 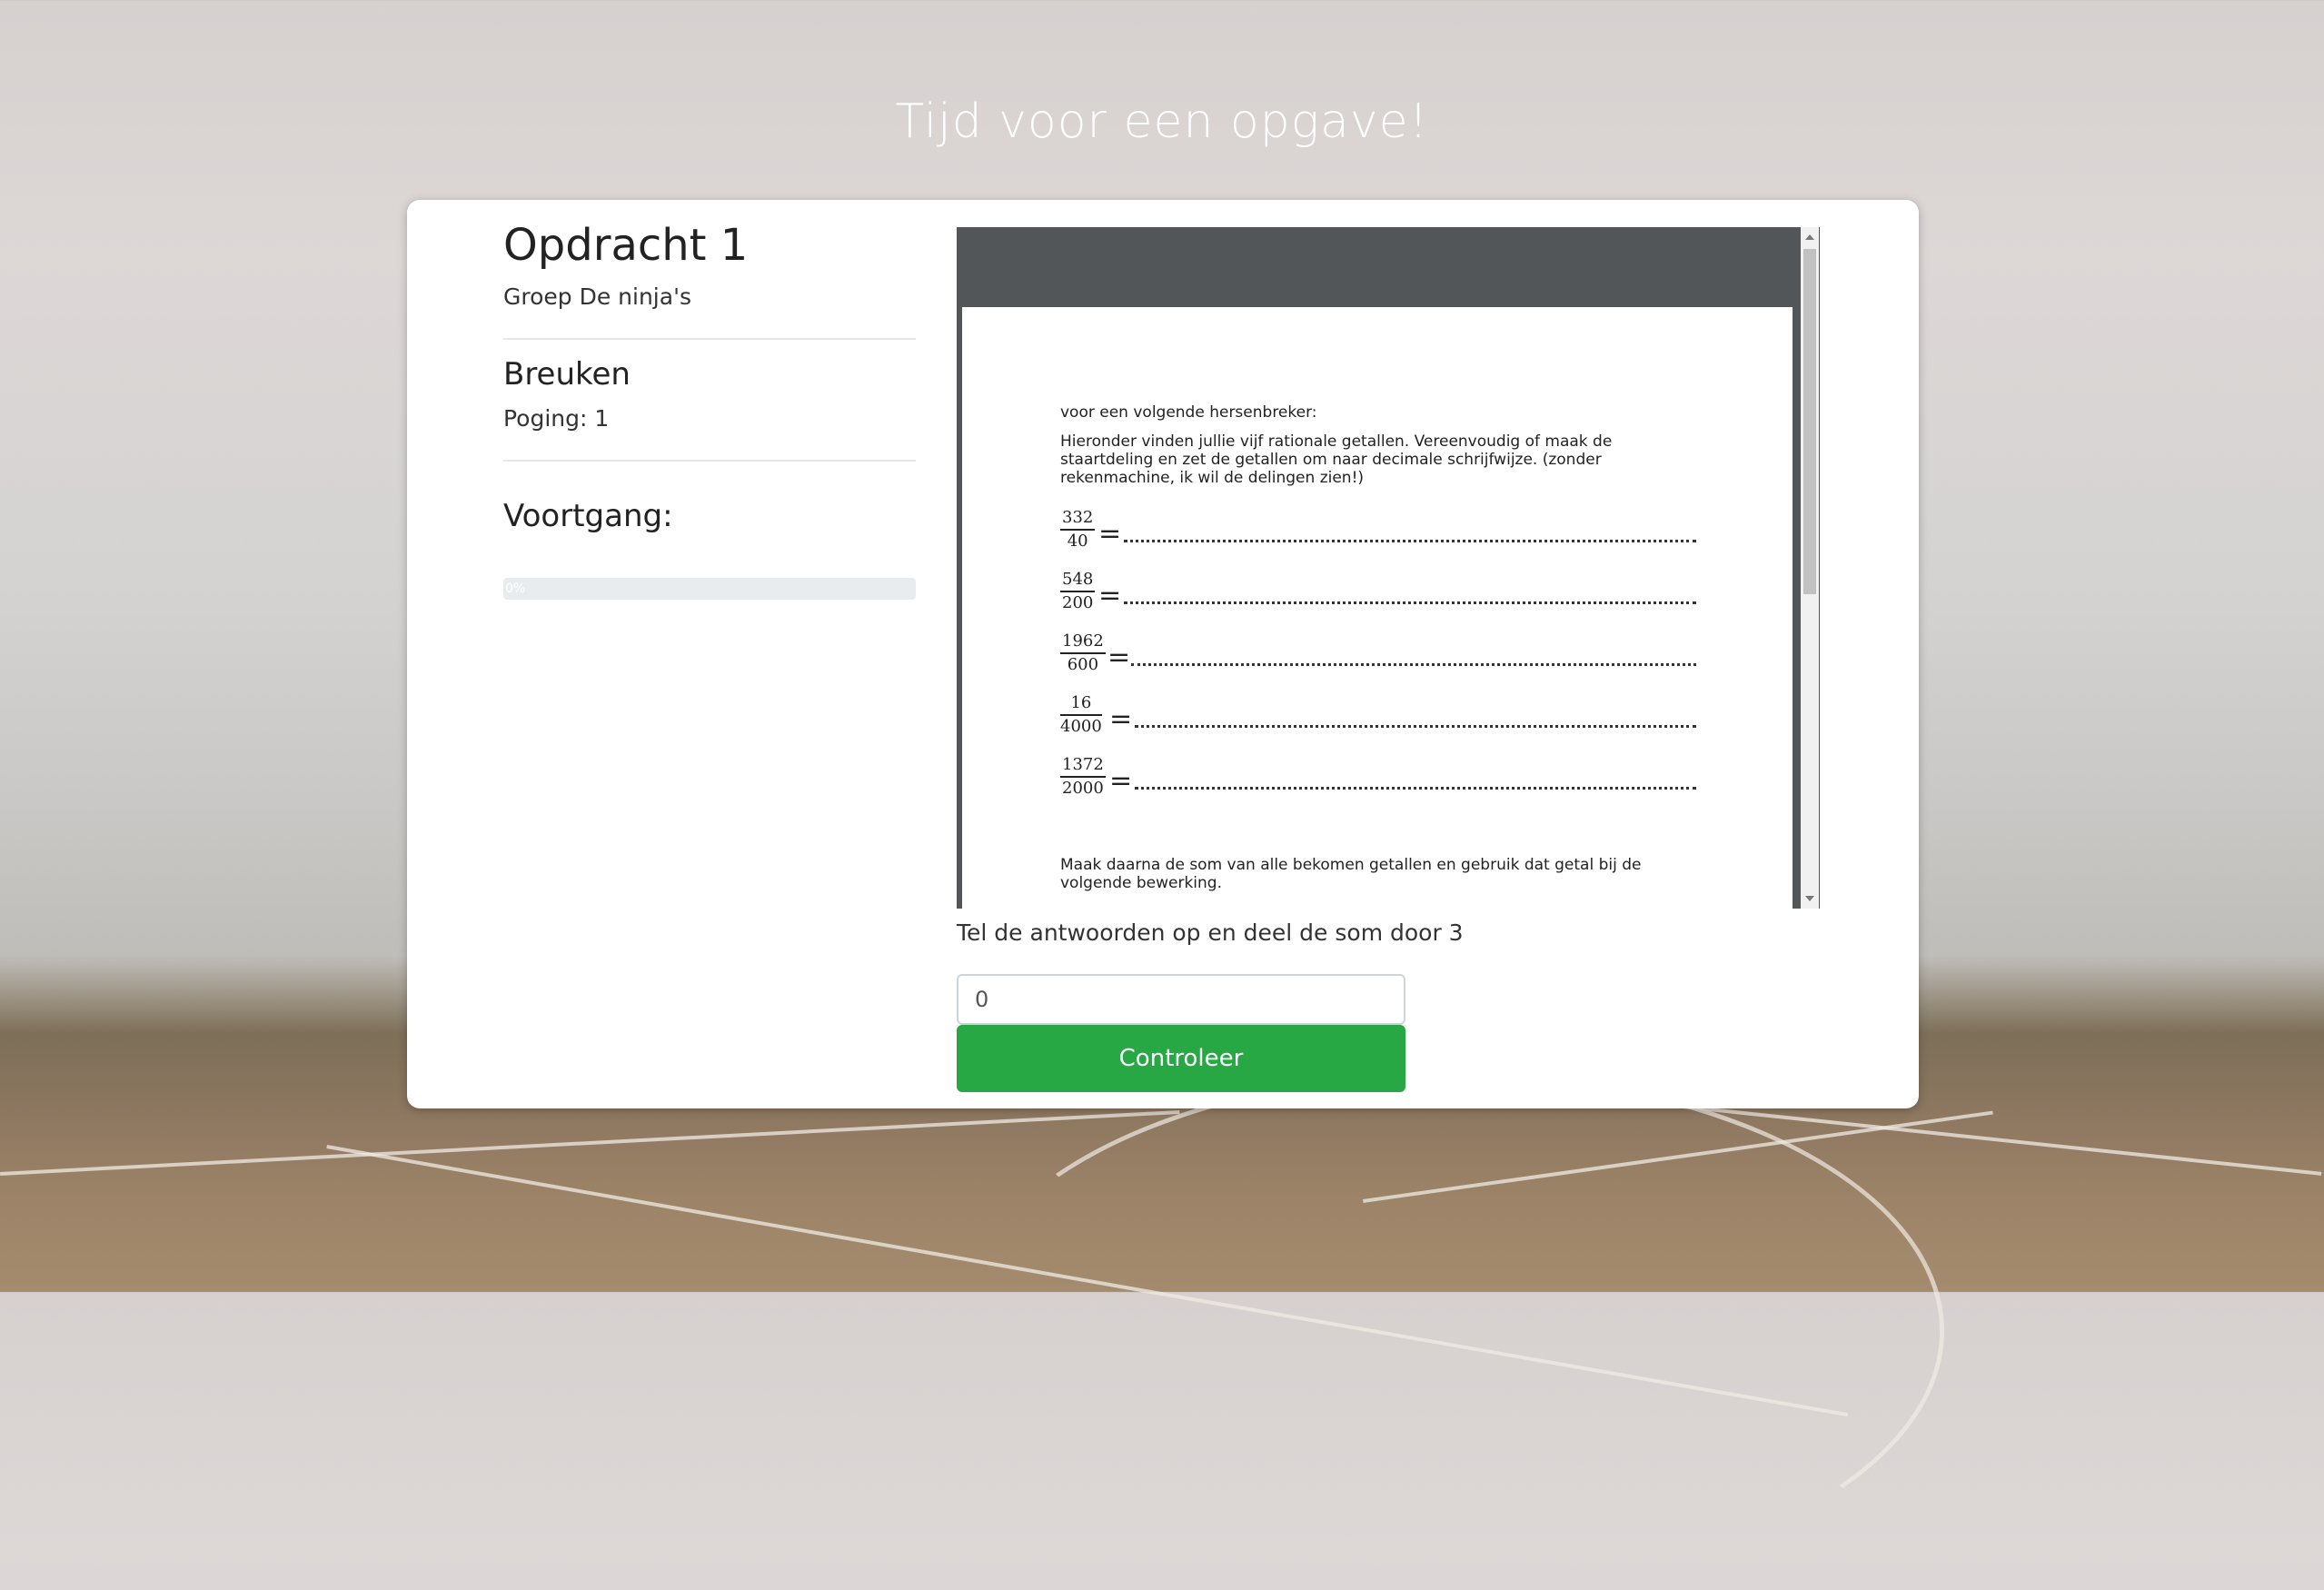 I want to click on fraction: 1372 2000, so click(x=1083, y=777).